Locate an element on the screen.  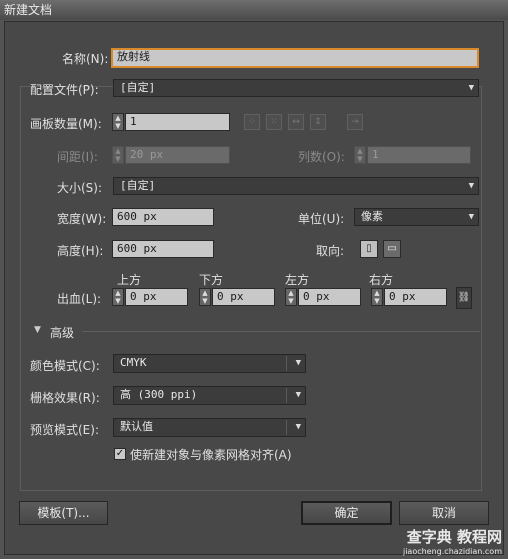
right-to-left-icon: → is located at coordinates (355, 122).